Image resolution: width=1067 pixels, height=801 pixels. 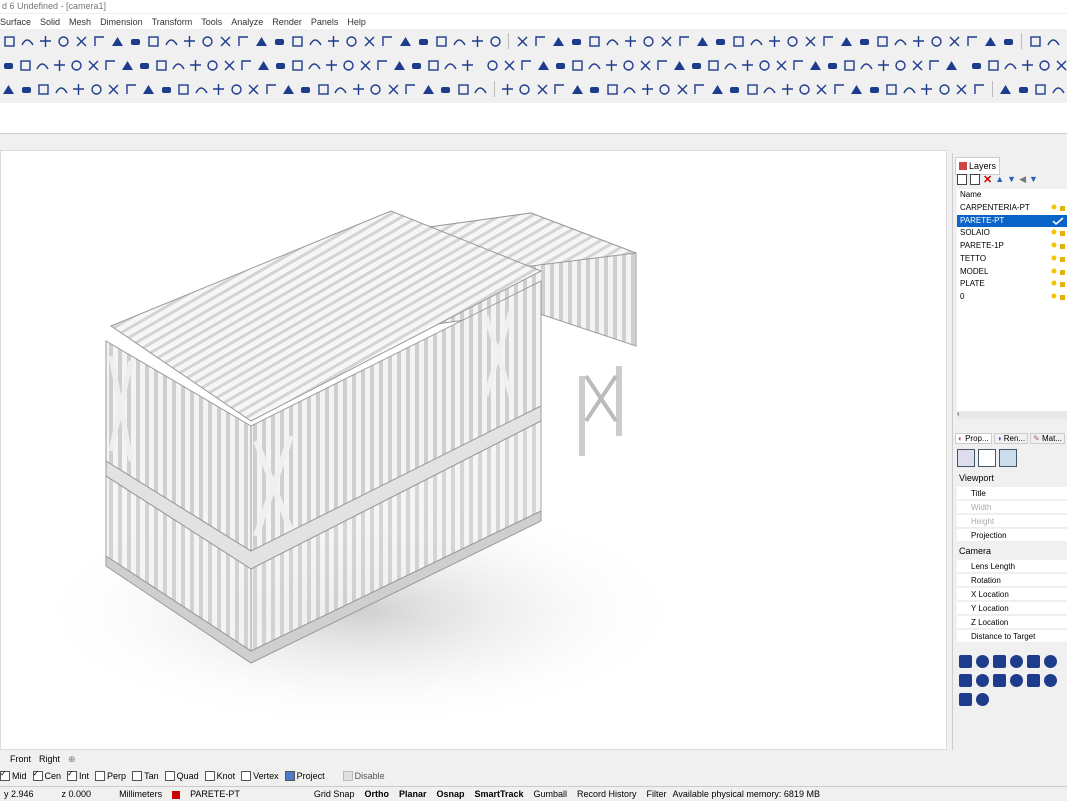 What do you see at coordinates (376, 794) in the screenshot?
I see `ortho-button: Ortho` at bounding box center [376, 794].